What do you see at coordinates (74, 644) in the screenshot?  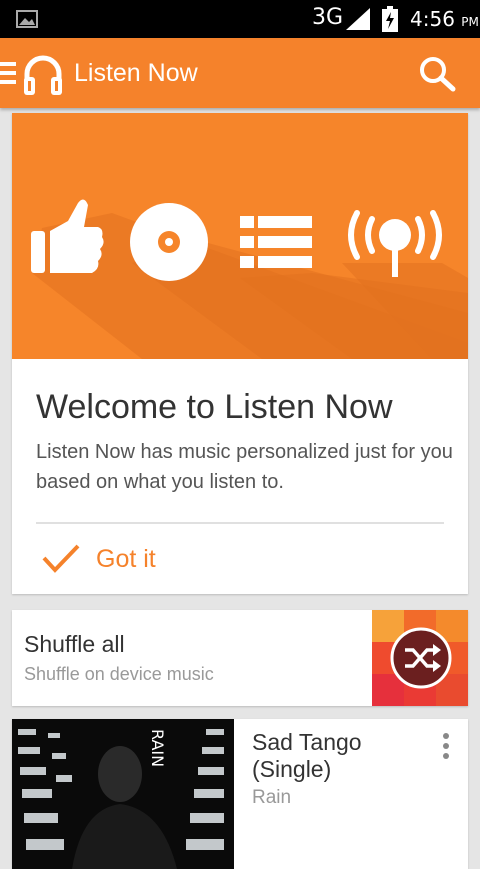 I see `shuffle-title: Shuffle all` at bounding box center [74, 644].